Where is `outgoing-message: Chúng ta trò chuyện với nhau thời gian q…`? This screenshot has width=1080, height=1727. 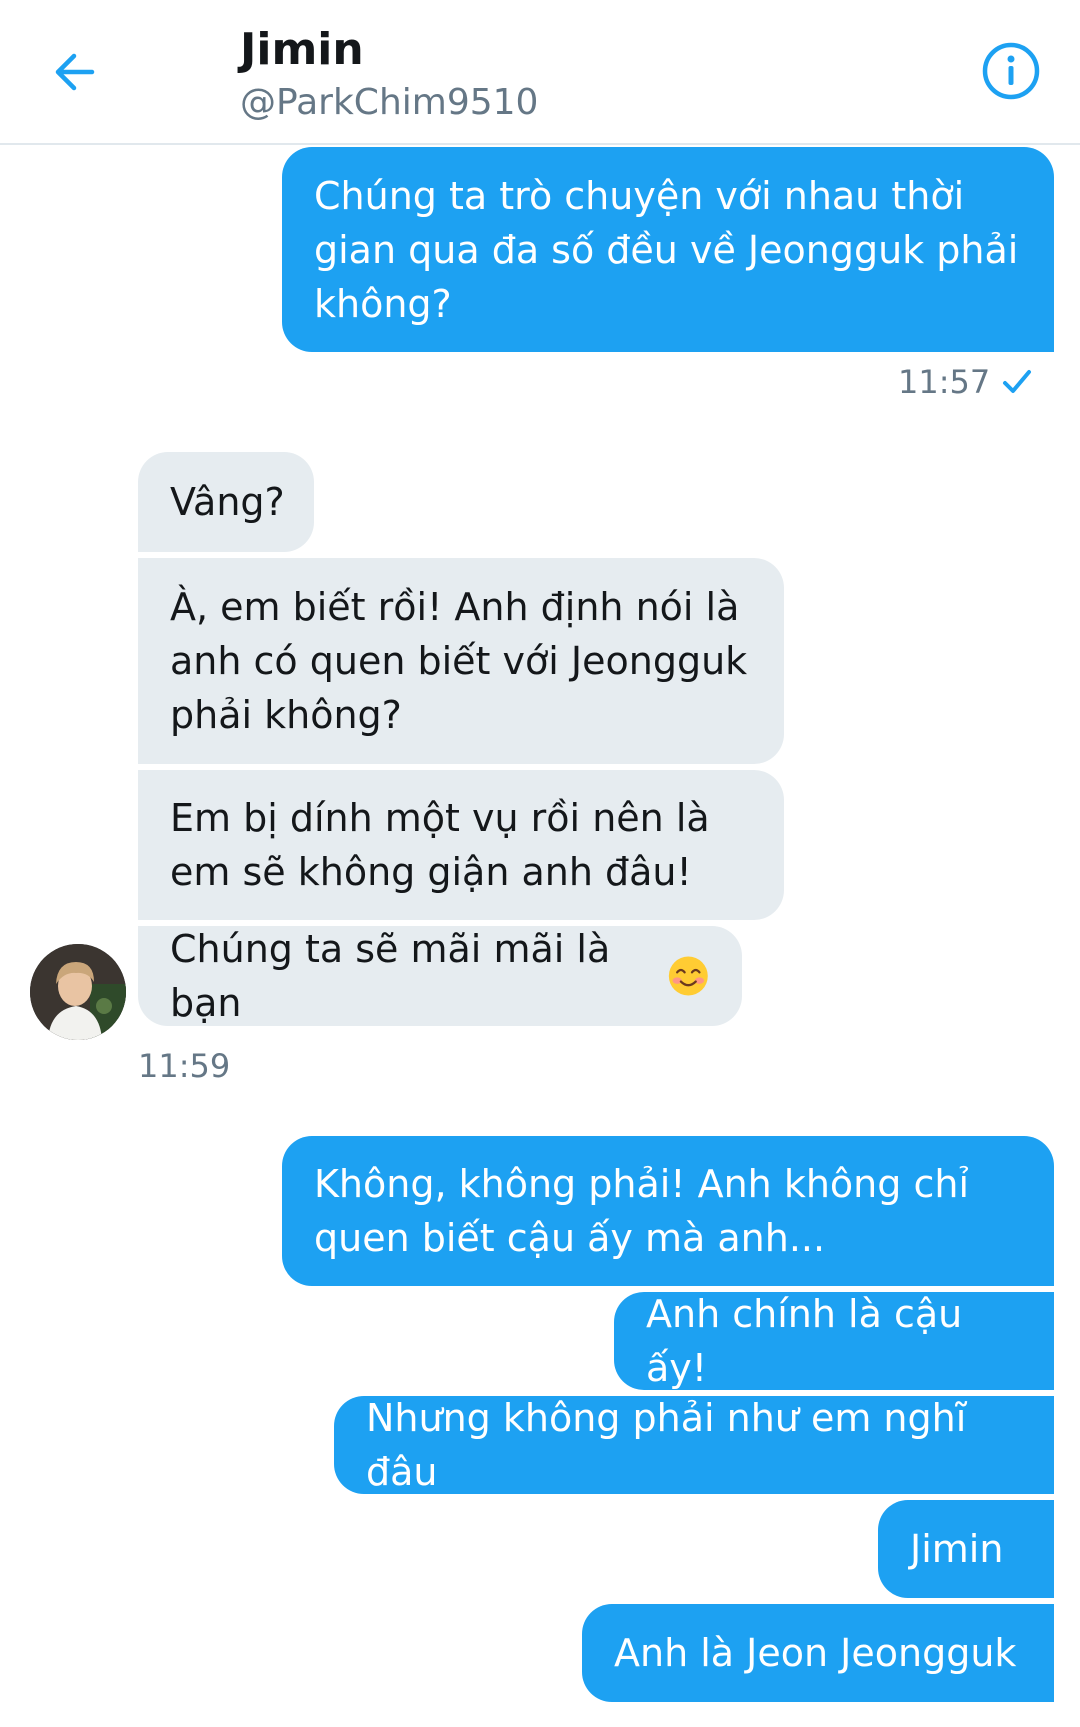
outgoing-message: Chúng ta trò chuyện với nhau thời gian q… is located at coordinates (668, 249).